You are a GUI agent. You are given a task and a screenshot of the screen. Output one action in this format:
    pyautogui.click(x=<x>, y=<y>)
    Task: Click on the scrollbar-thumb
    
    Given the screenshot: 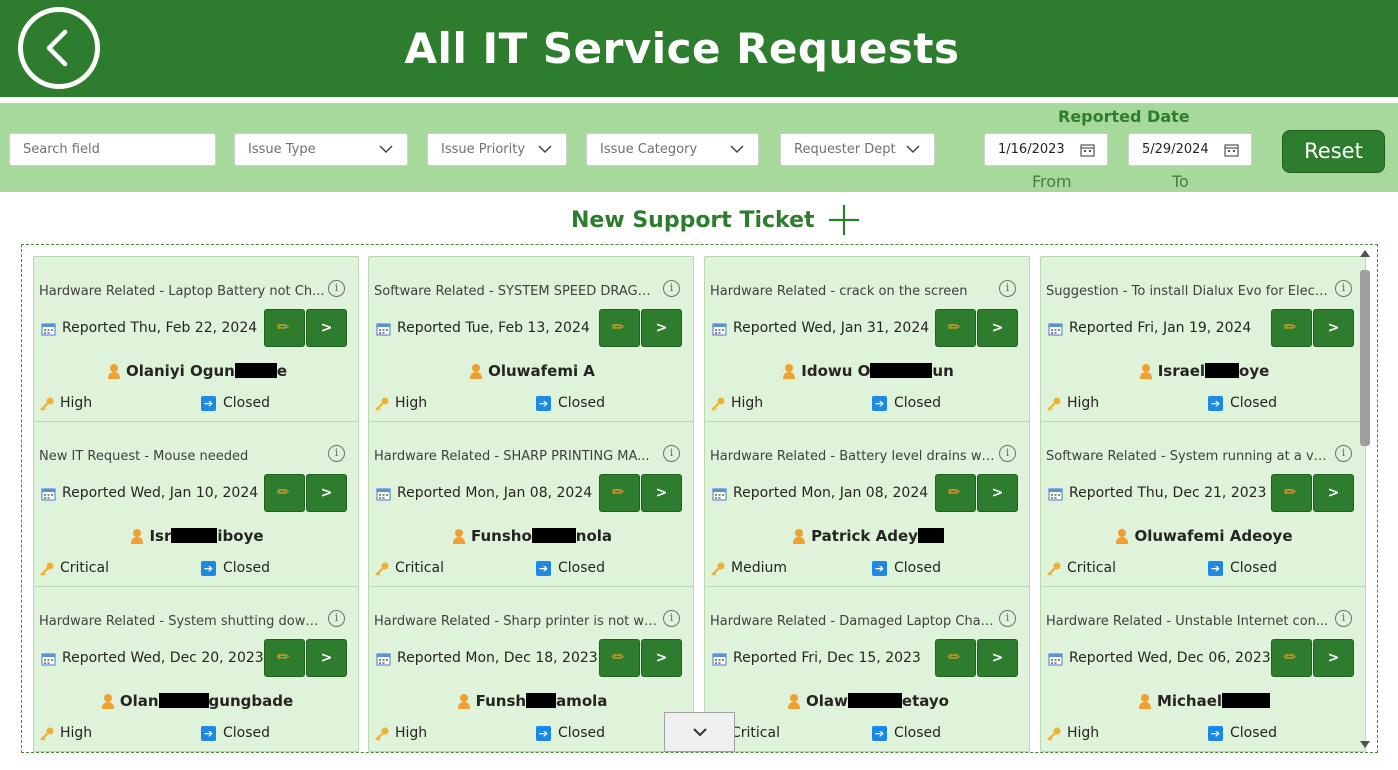 What is the action you would take?
    pyautogui.click(x=1365, y=358)
    